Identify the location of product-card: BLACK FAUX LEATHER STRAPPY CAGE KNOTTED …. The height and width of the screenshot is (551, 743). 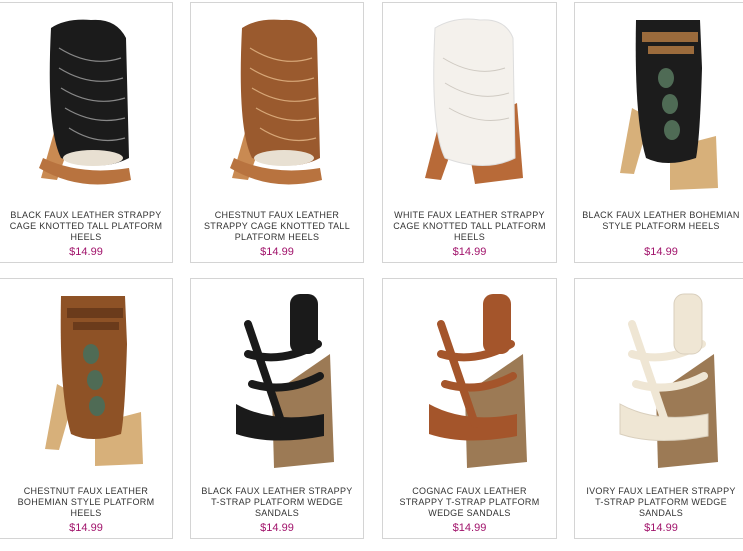
(86, 132).